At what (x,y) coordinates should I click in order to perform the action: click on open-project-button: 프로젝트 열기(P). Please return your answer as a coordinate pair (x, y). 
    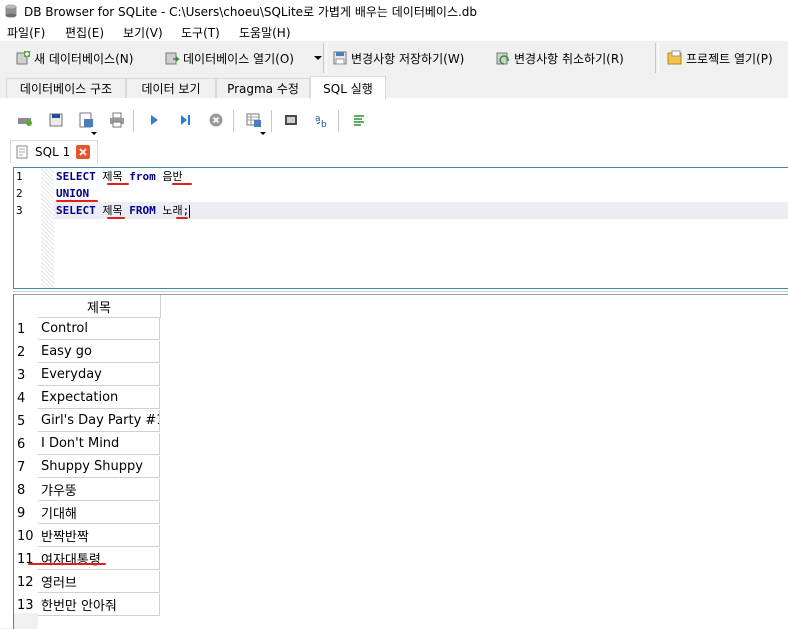
    Looking at the image, I should click on (720, 58).